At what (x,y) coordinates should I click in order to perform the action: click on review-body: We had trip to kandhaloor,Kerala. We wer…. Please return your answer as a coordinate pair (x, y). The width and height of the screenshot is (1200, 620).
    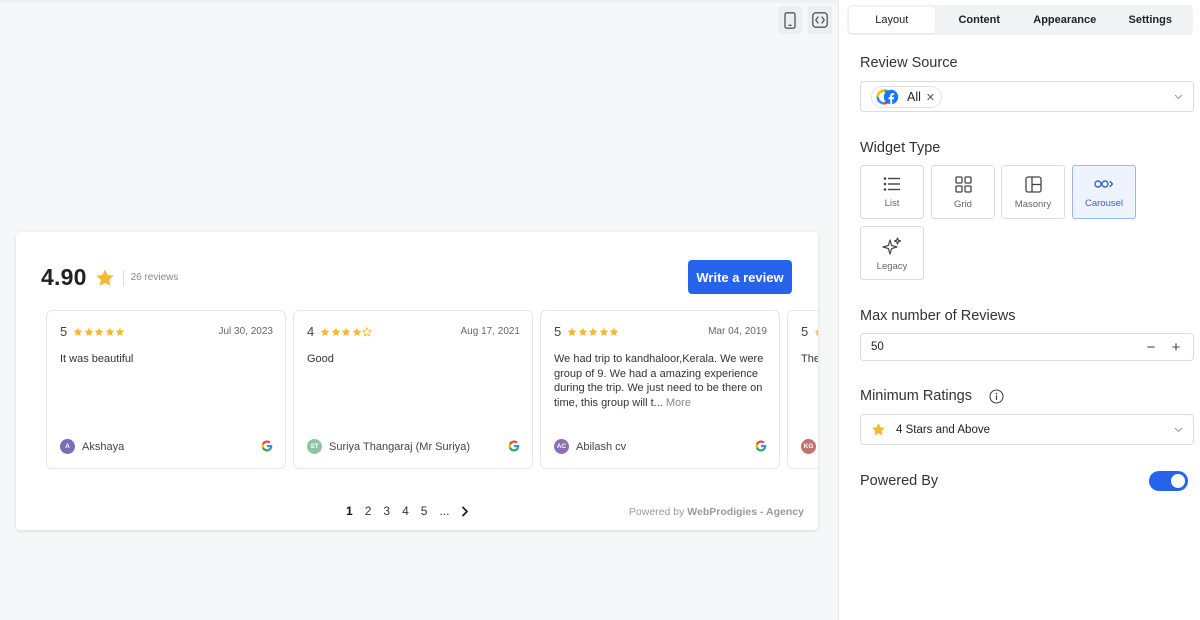
    Looking at the image, I should click on (659, 381).